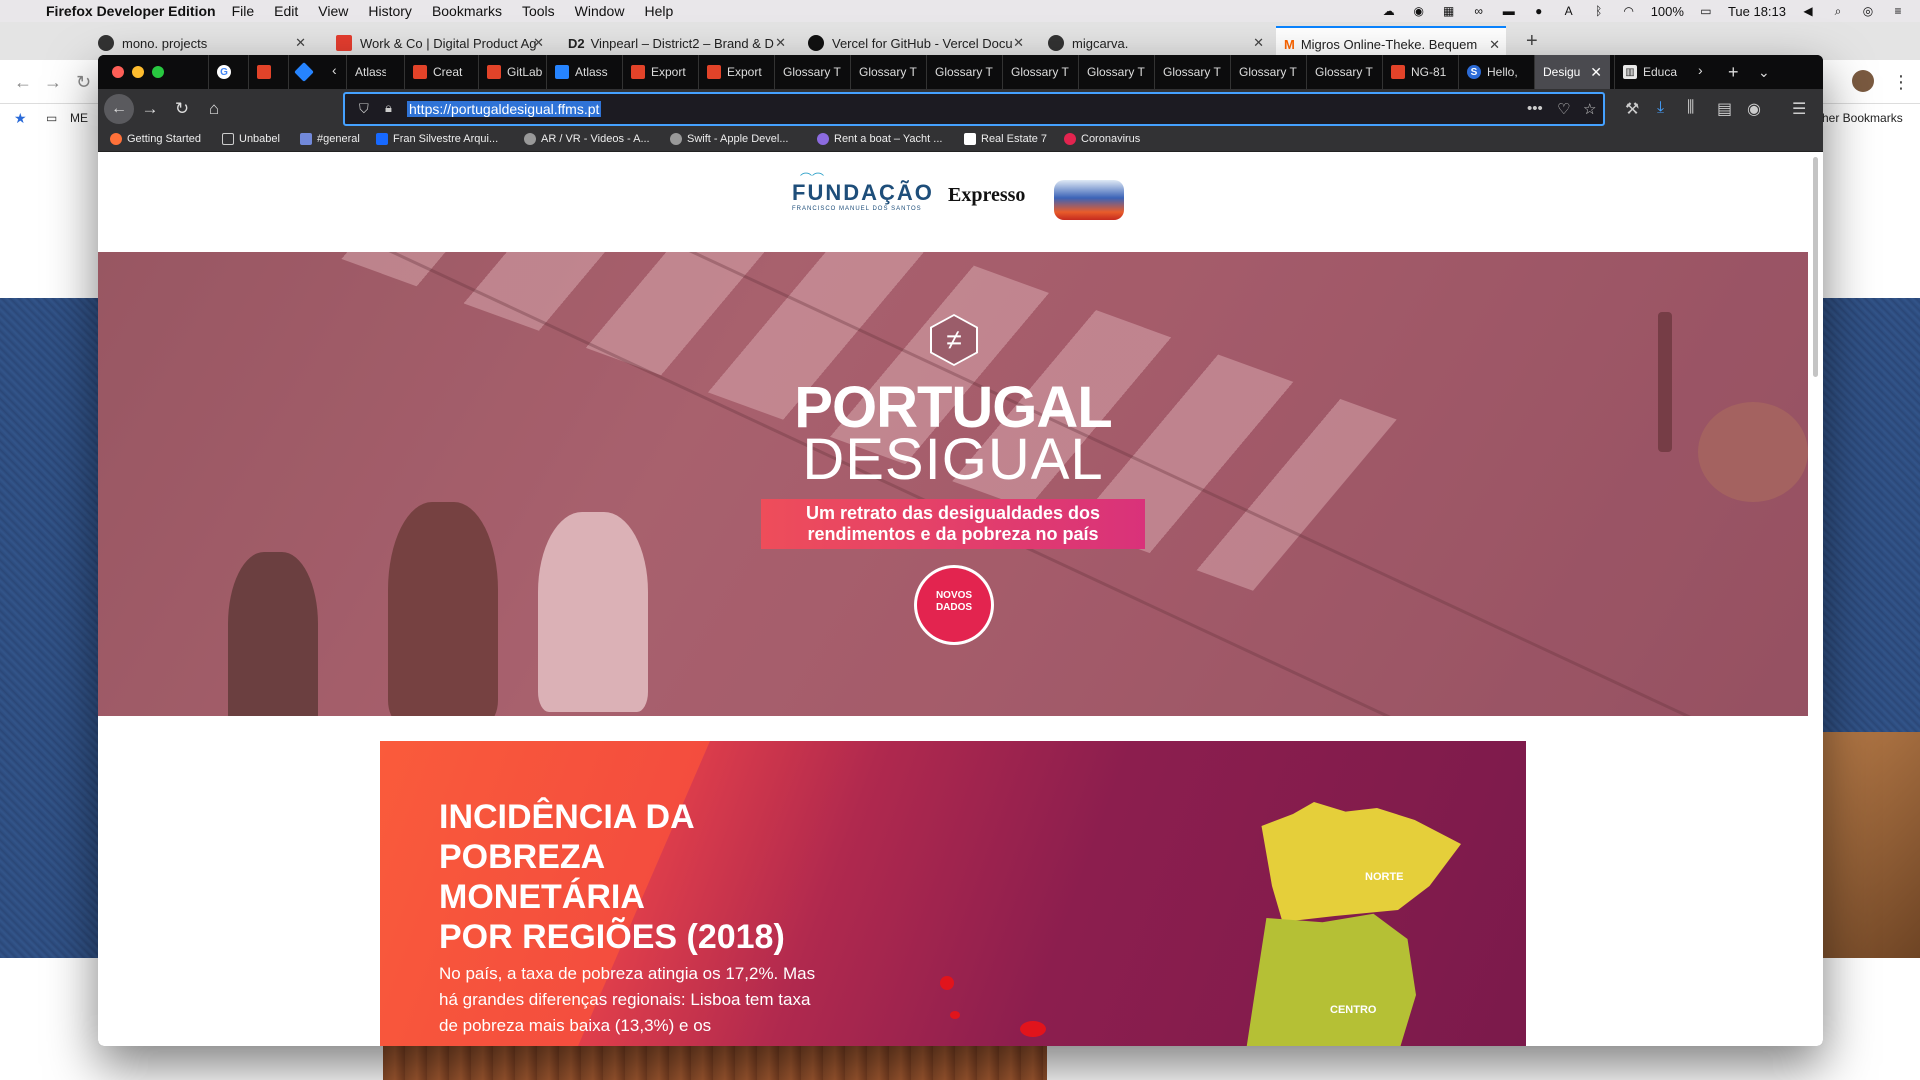  What do you see at coordinates (1389, 11) in the screenshot?
I see `cloud-icon: ☁` at bounding box center [1389, 11].